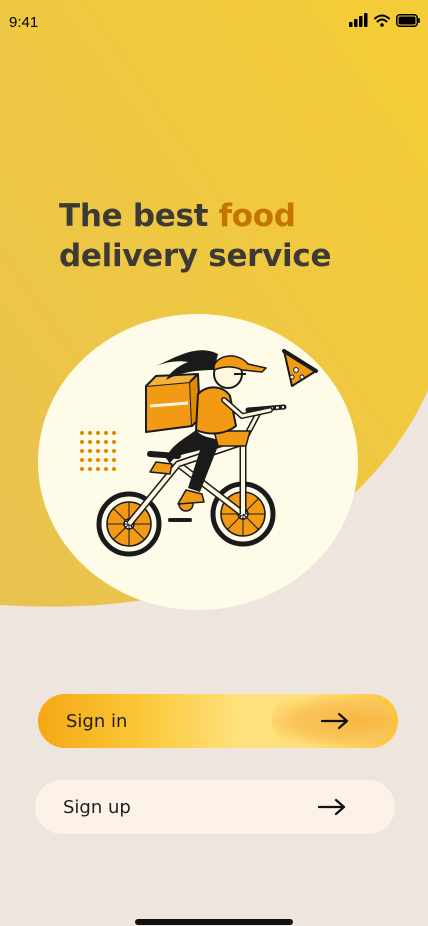 This screenshot has width=428, height=926. Describe the element at coordinates (195, 256) in the screenshot. I see `headline-part2: delivery service` at that location.